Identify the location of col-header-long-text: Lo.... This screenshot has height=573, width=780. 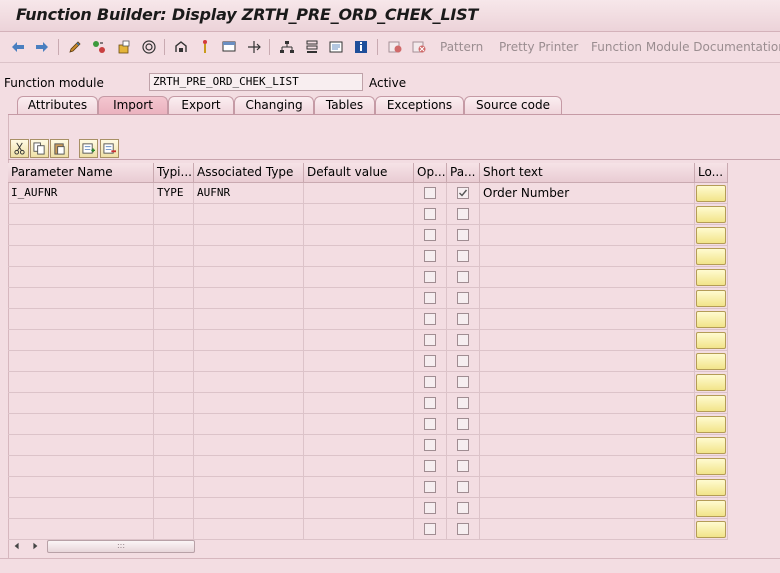
(711, 173).